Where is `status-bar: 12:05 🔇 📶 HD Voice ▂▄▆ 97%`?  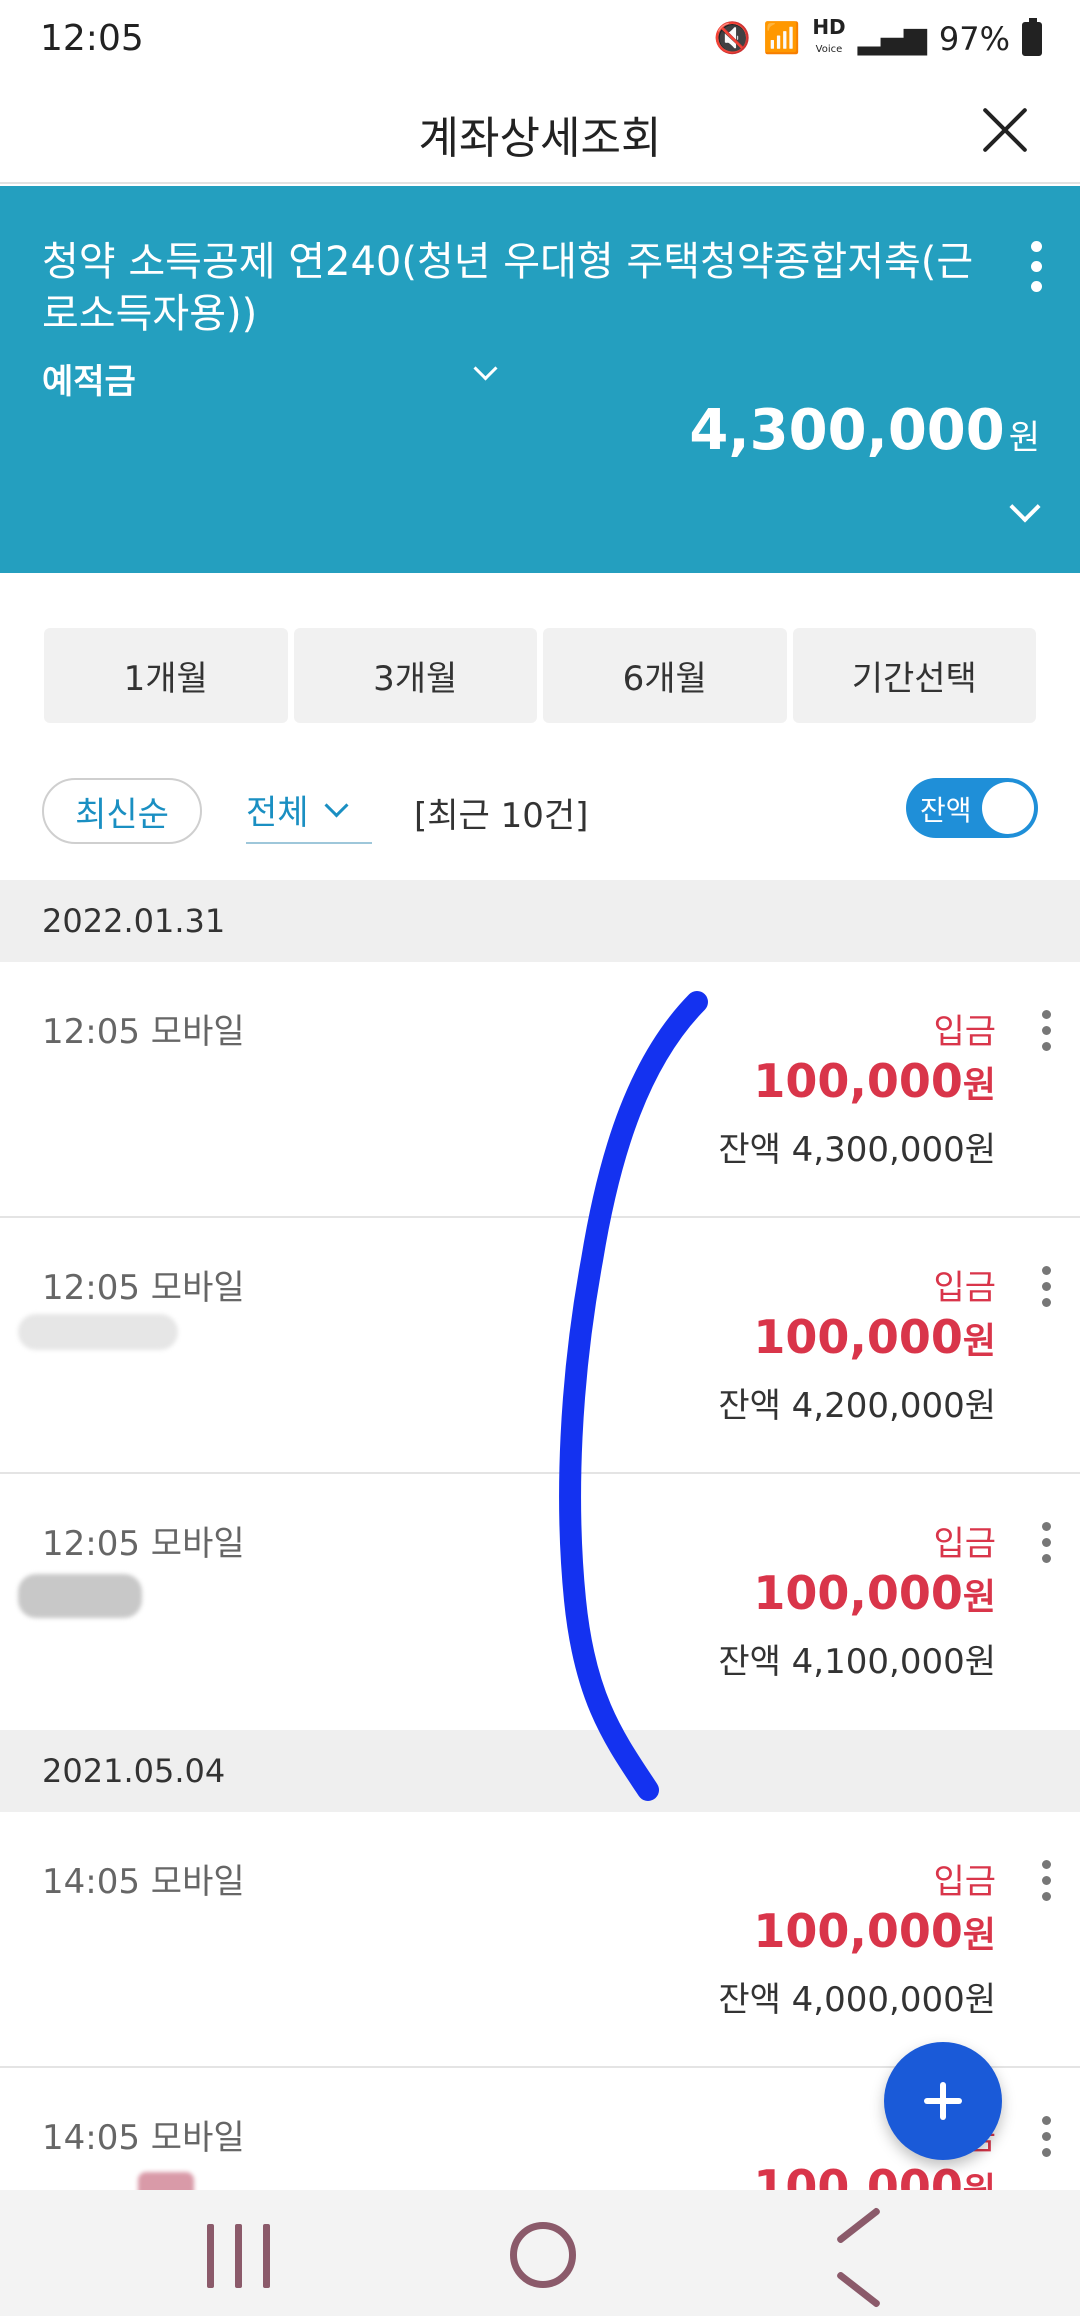 status-bar: 12:05 🔇 📶 HD Voice ▂▄▆ 97% is located at coordinates (540, 40).